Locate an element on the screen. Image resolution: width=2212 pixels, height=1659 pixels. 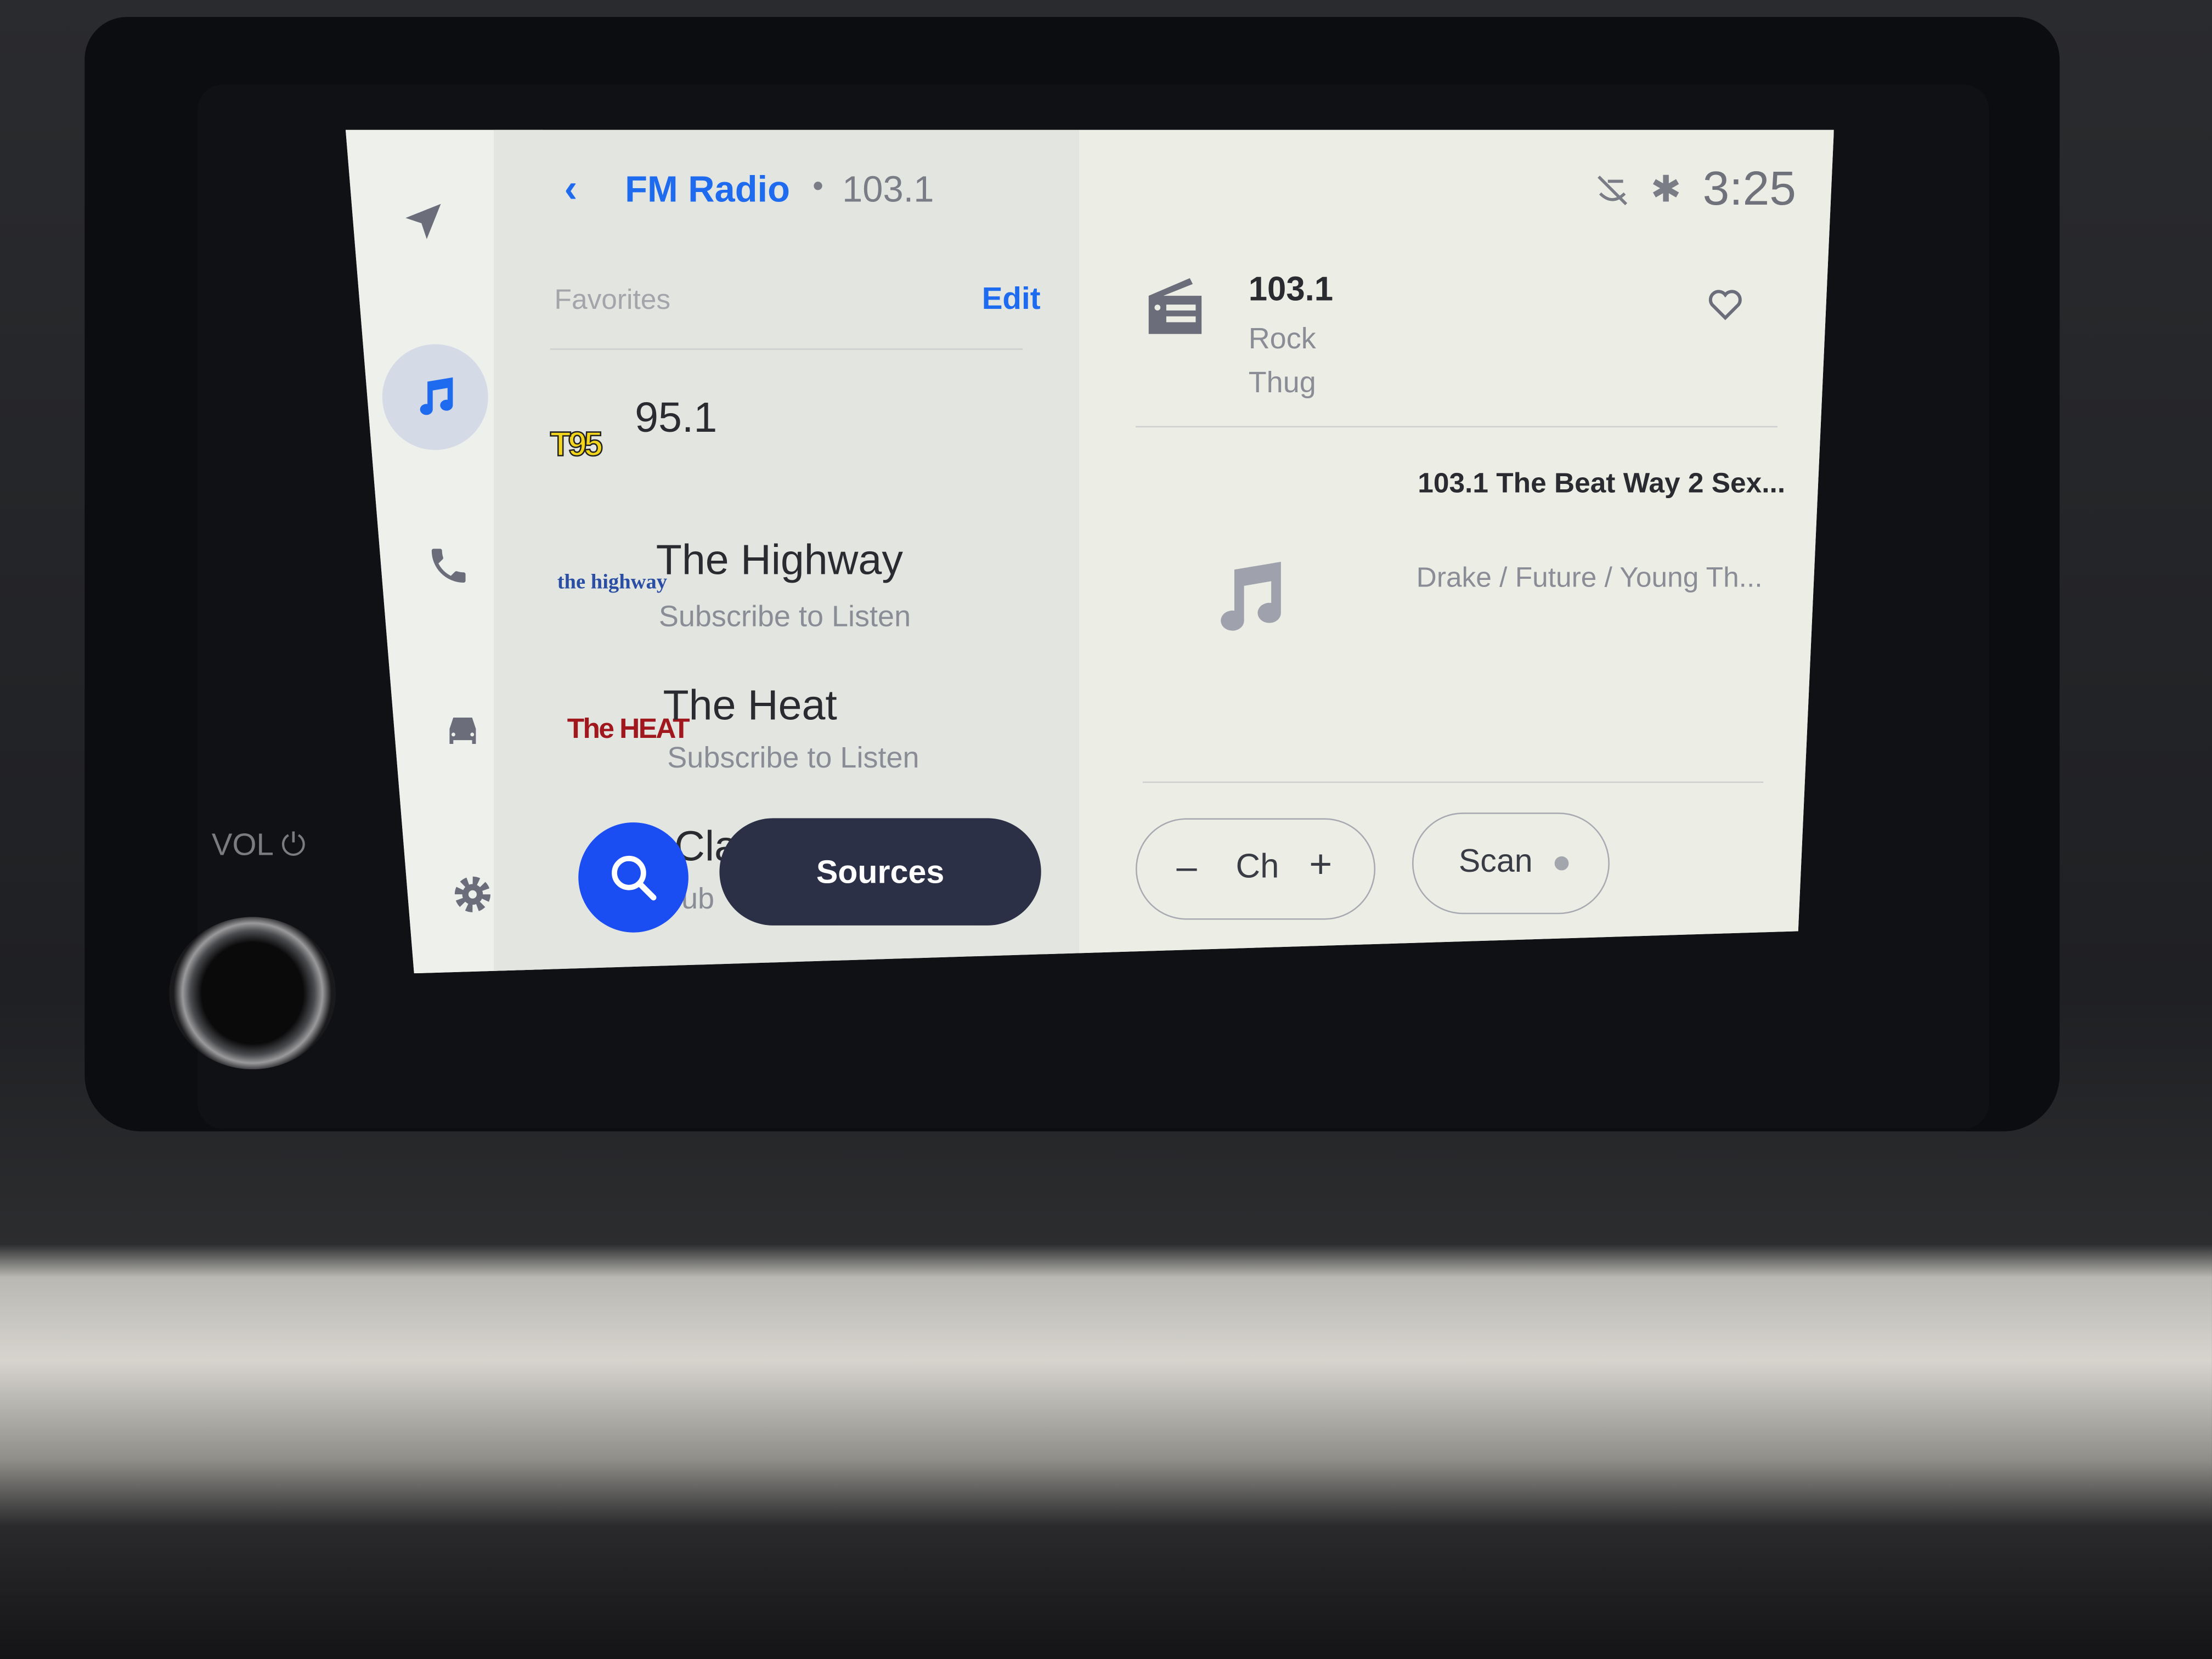
channel-down-button: – is located at coordinates (1187, 867).